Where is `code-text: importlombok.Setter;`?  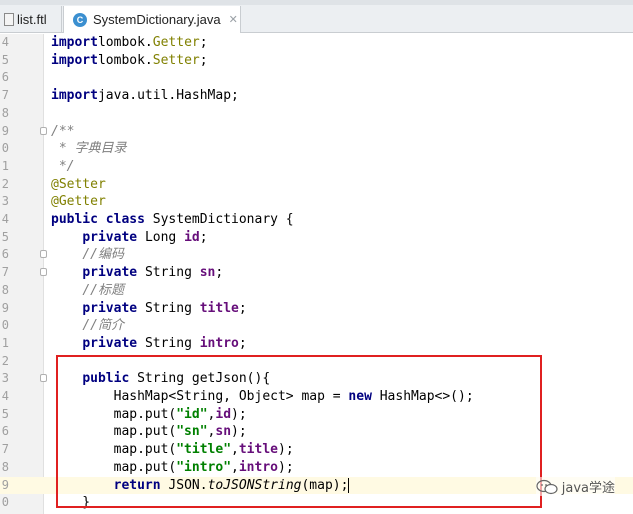 code-text: importlombok.Setter; is located at coordinates (129, 60).